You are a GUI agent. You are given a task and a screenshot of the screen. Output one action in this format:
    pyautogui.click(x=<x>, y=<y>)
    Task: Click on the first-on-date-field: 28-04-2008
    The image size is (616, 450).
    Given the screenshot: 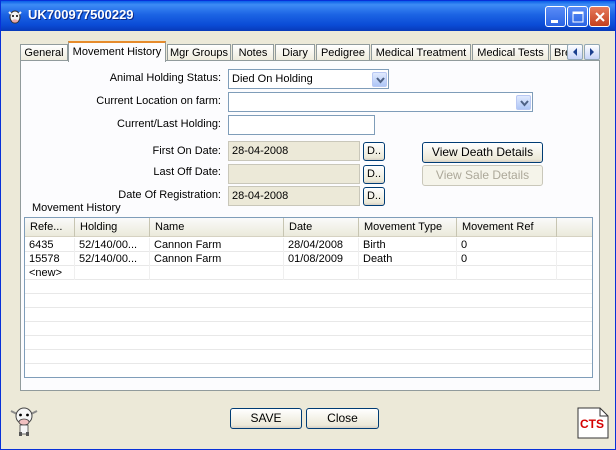 What is the action you would take?
    pyautogui.click(x=294, y=151)
    